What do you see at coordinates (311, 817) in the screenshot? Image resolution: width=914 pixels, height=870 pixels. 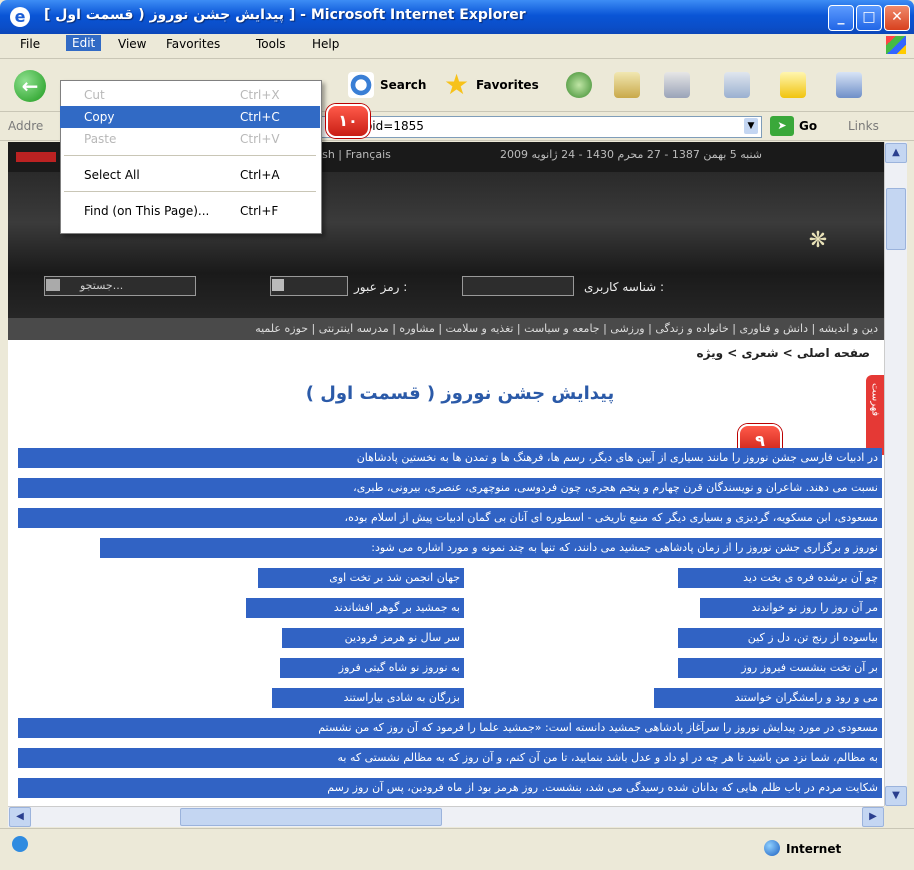 I see `horizontal-scroll-thumb` at bounding box center [311, 817].